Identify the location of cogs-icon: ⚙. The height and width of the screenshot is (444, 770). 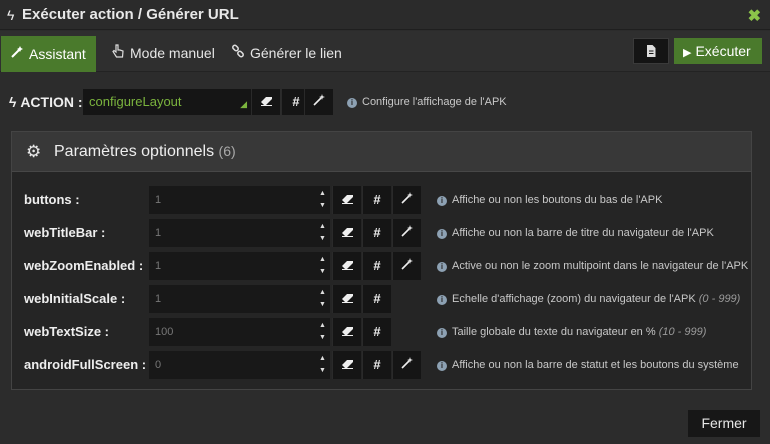
(34, 151).